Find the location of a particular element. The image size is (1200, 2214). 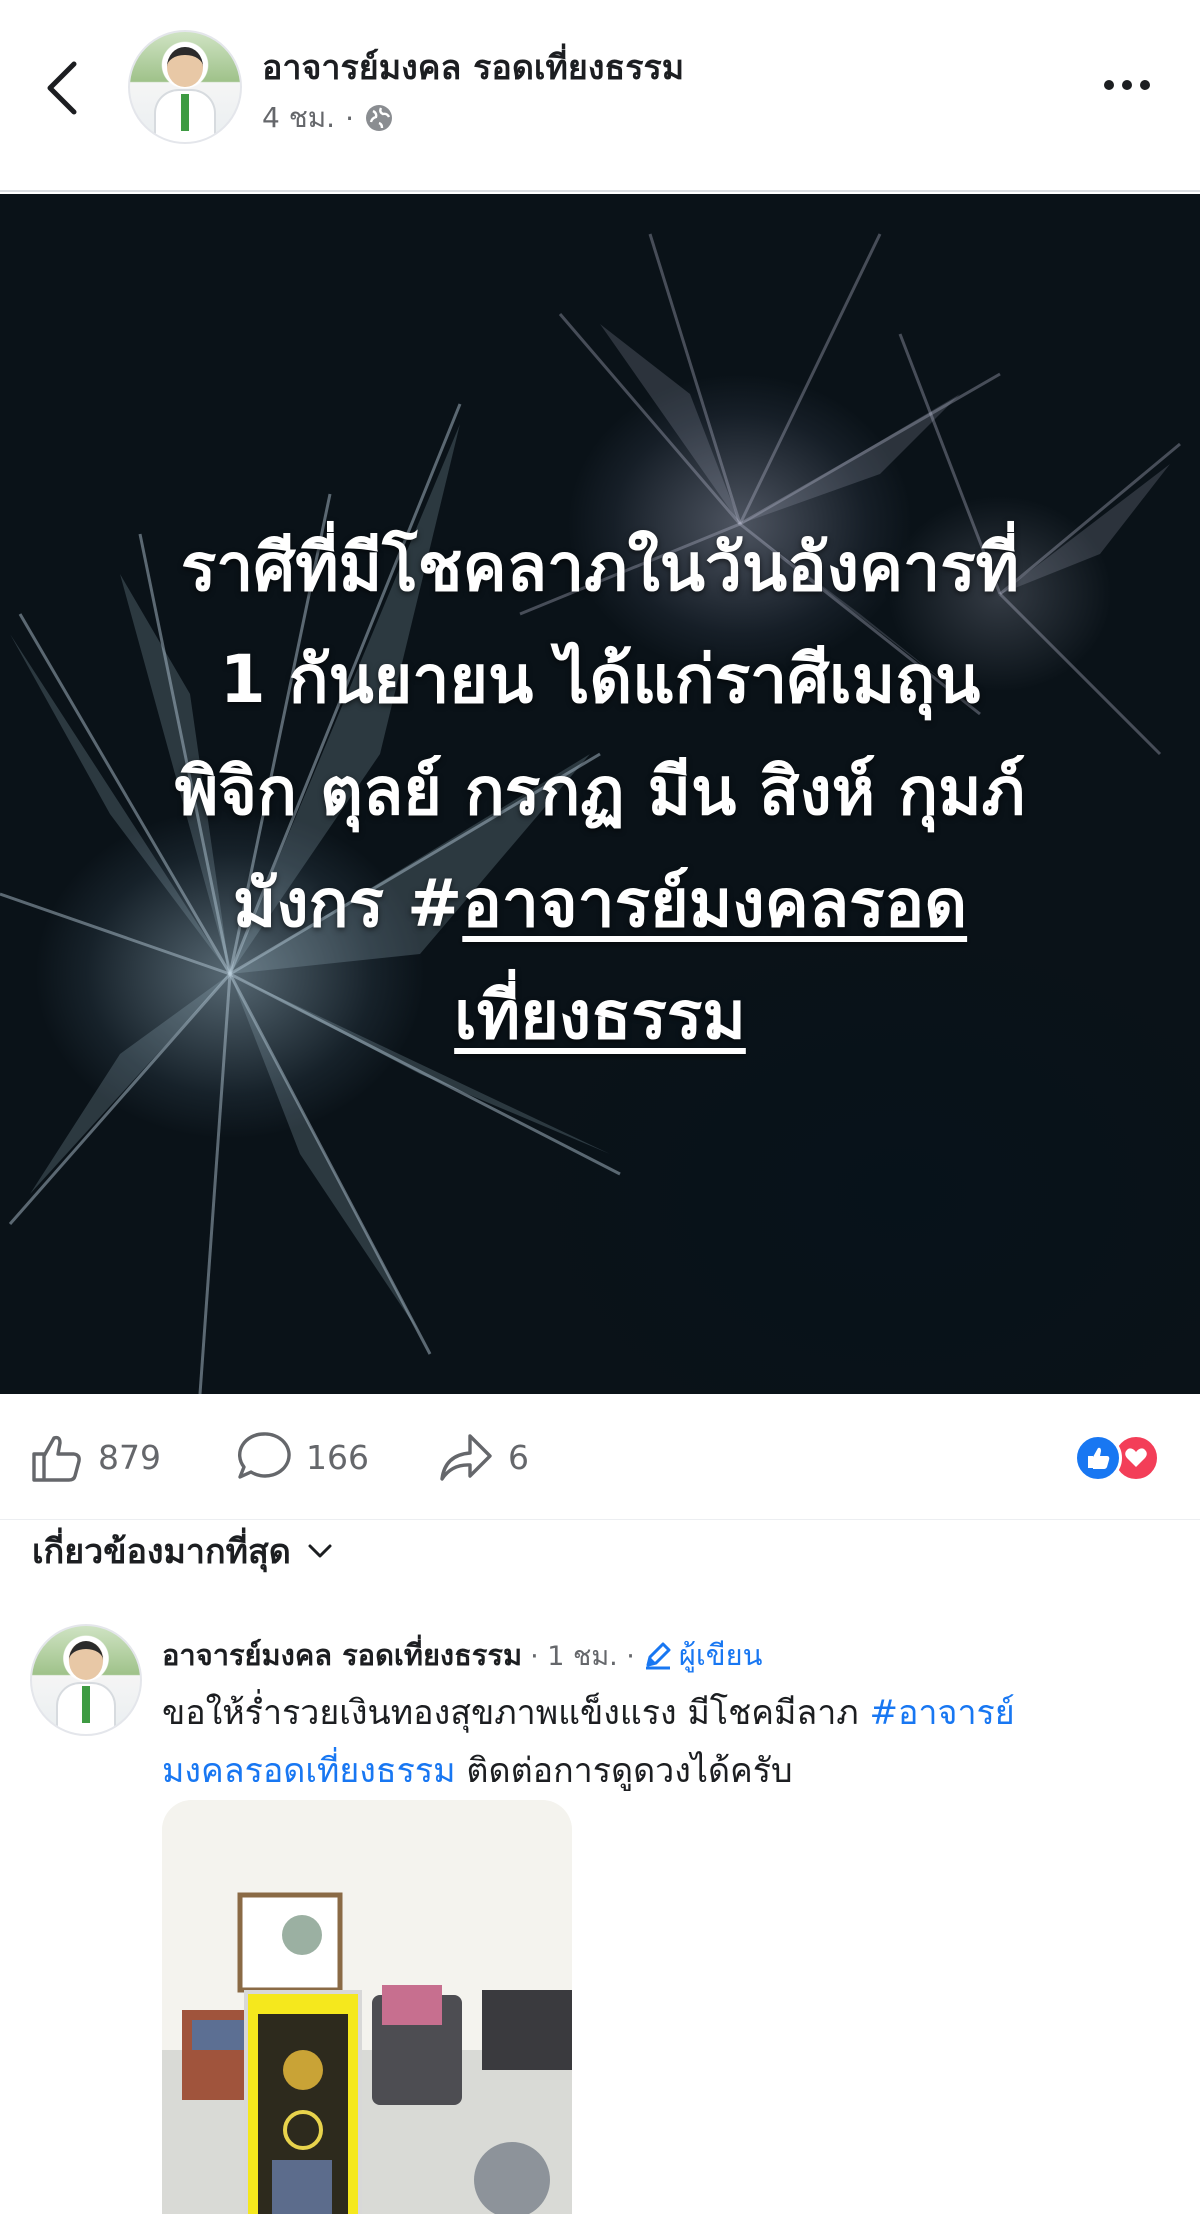

caption-line: ราศีที่มีโชคลาภในวันอังคารที่ is located at coordinates (600, 567).